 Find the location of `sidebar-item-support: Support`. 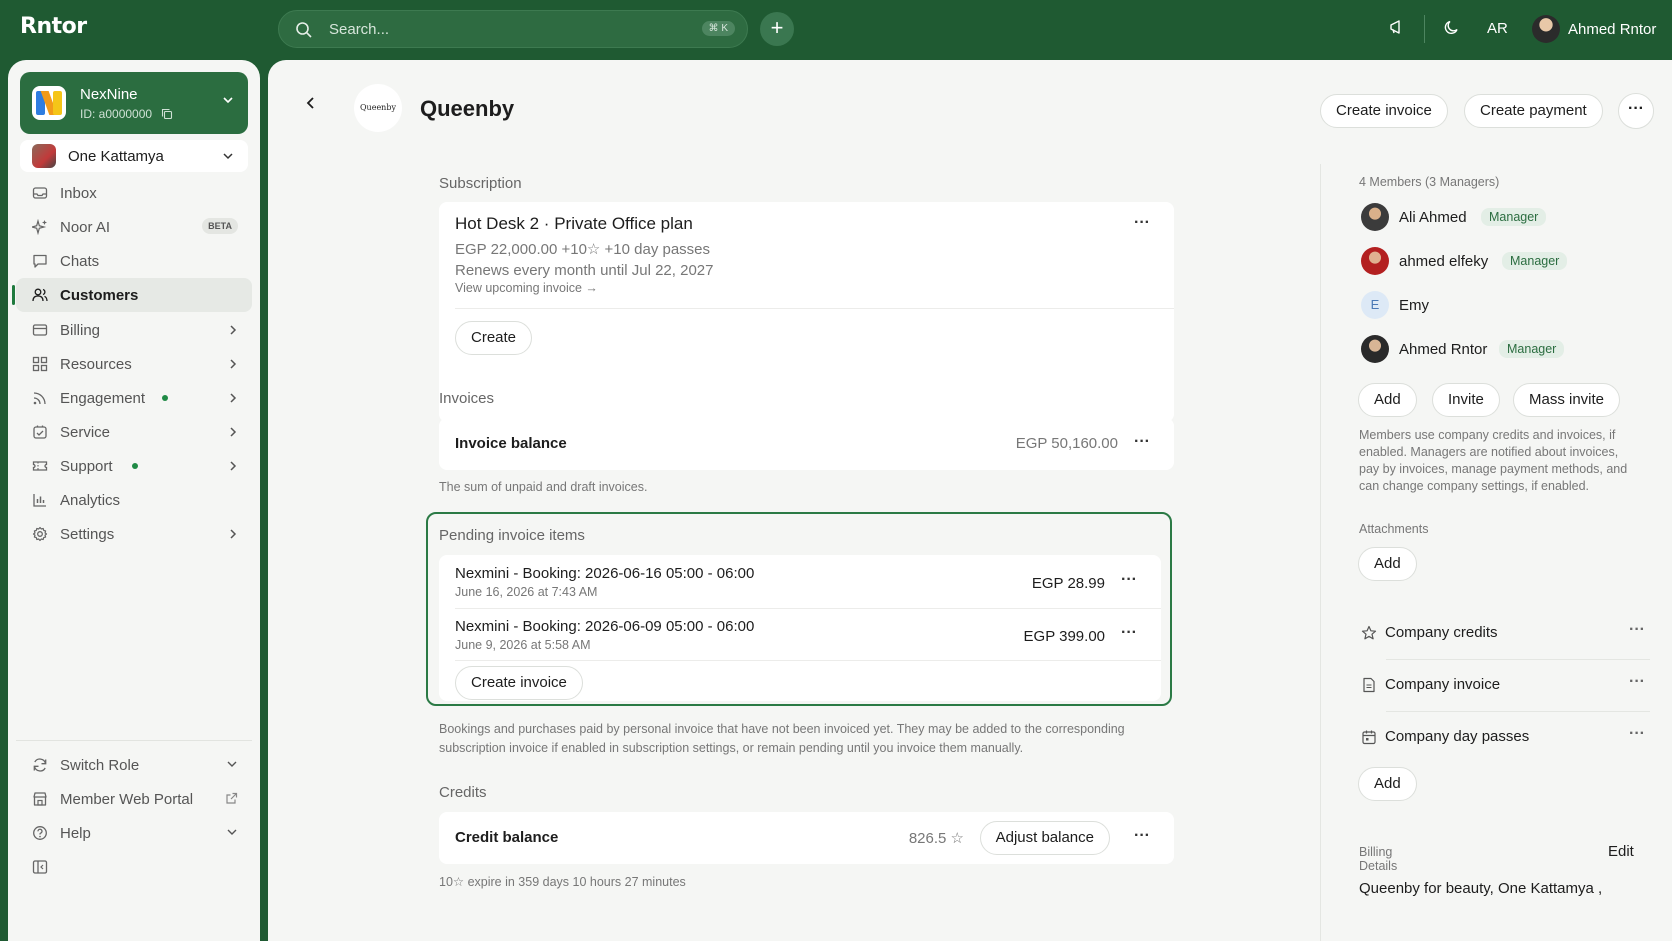

sidebar-item-support: Support is located at coordinates (134, 466).